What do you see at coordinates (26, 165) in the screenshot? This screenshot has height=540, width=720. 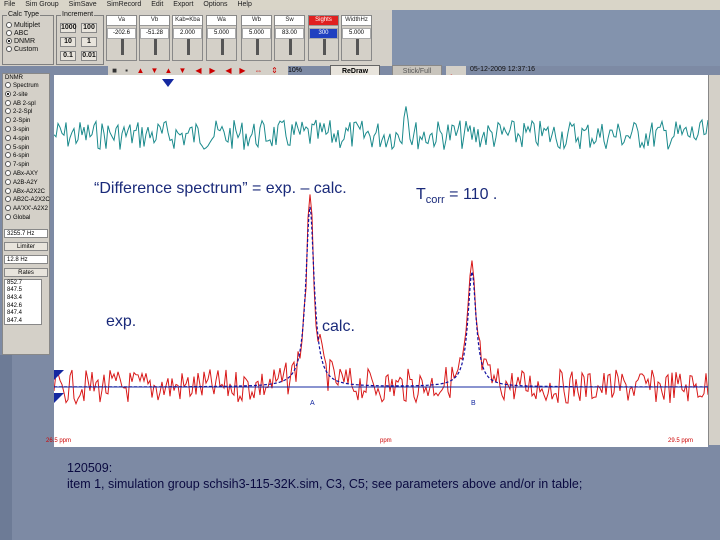 I see `dnmr-7-spin: 7-spin` at bounding box center [26, 165].